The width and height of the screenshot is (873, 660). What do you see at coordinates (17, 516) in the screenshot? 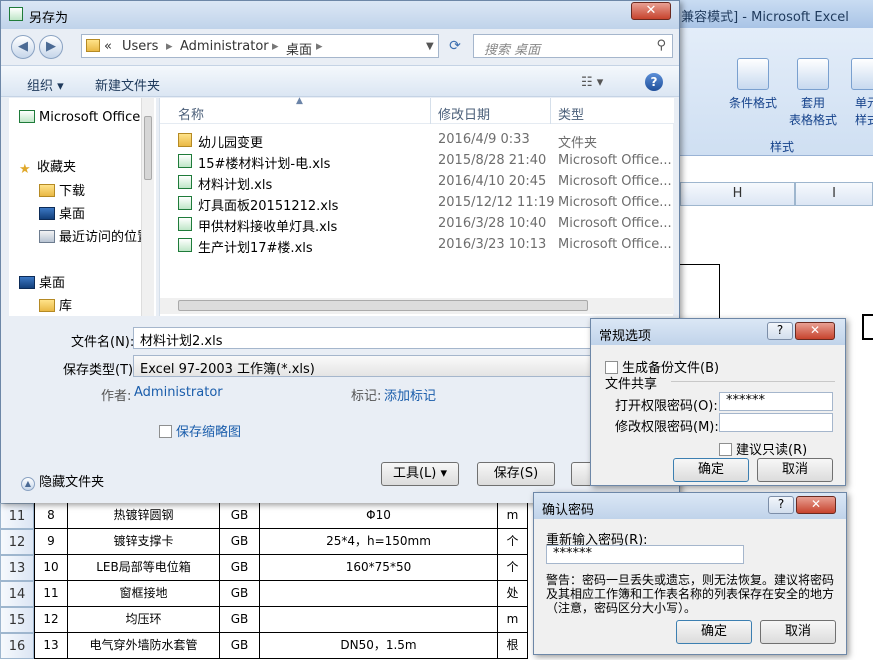
I see `row-header: 11` at bounding box center [17, 516].